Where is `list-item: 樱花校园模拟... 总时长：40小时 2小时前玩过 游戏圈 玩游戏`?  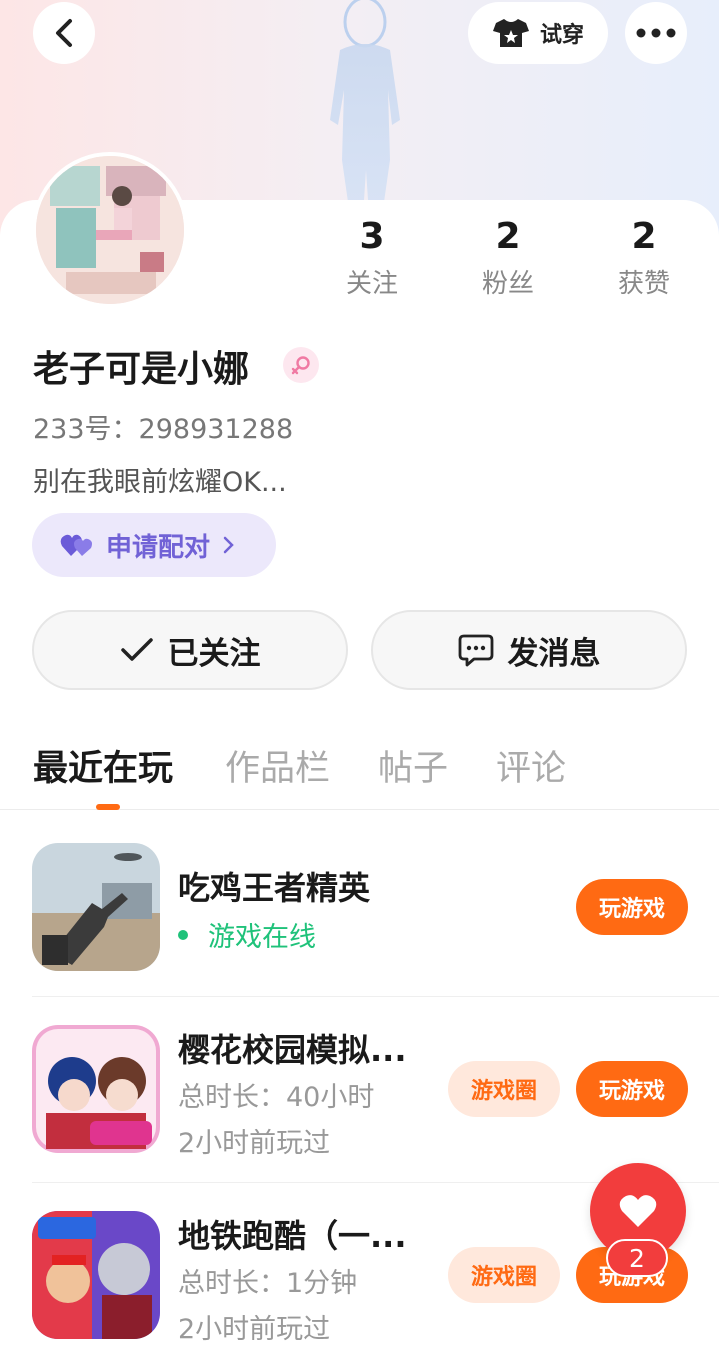 list-item: 樱花校园模拟... 总时长：40小时 2小时前玩过 游戏圈 玩游戏 is located at coordinates (375, 1090).